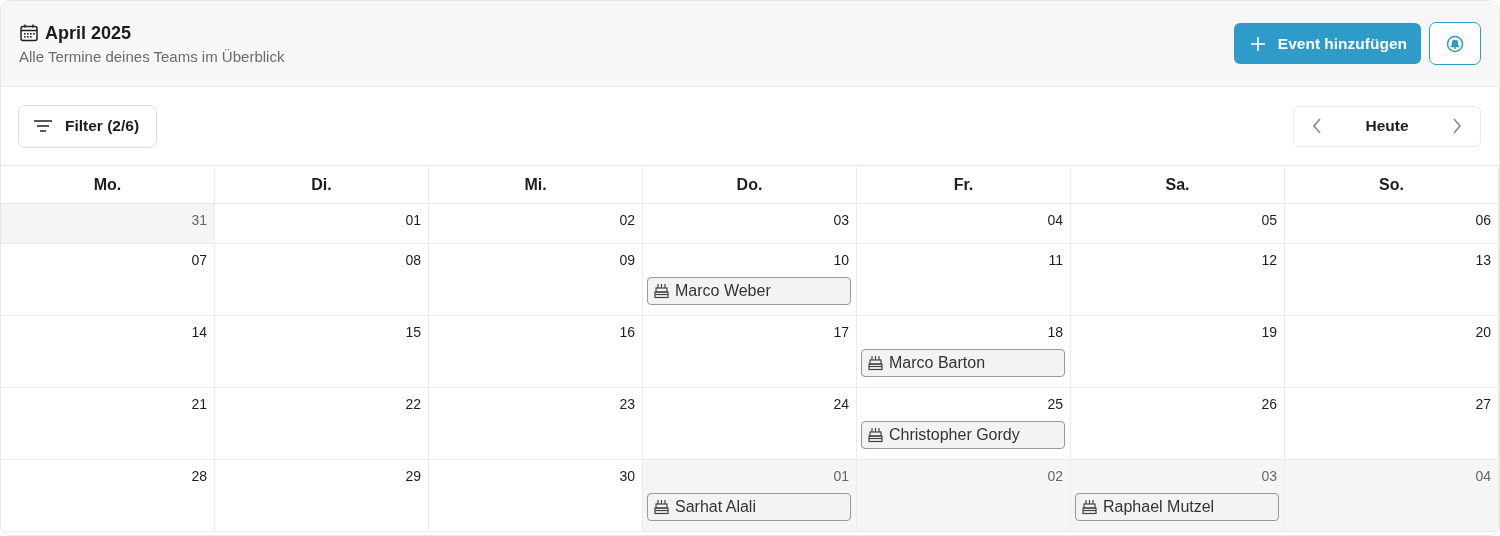 This screenshot has width=1500, height=536. I want to click on weekday-header: Sa., so click(1178, 185).